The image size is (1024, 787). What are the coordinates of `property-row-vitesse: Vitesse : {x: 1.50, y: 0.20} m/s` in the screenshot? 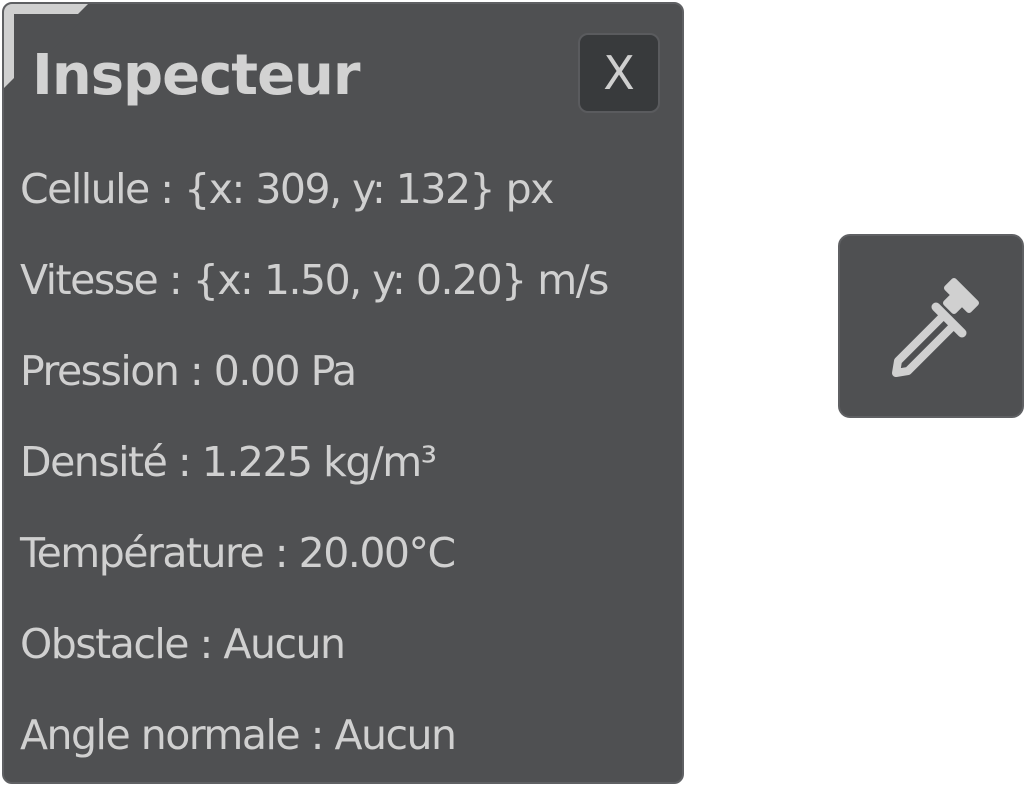 It's located at (350, 280).